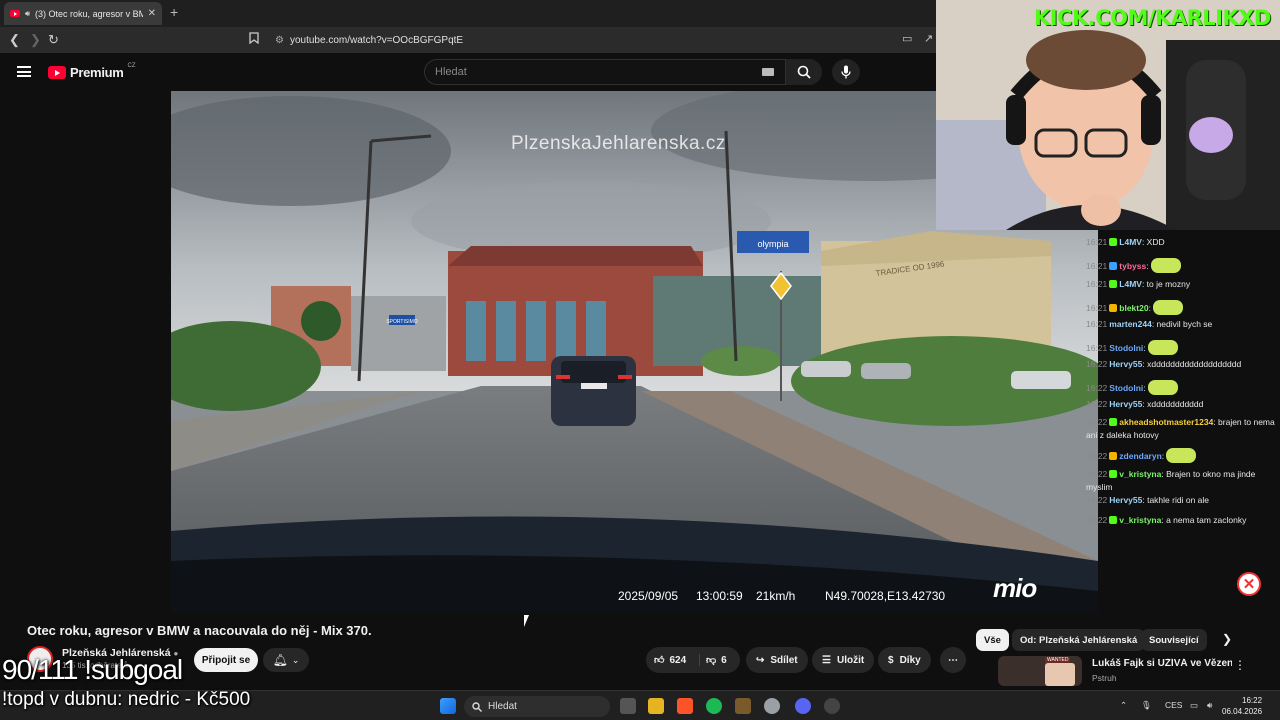 This screenshot has width=1280, height=720. I want to click on chip-from-channel: Od: Plzeňská Jehlárenská, so click(1079, 640).